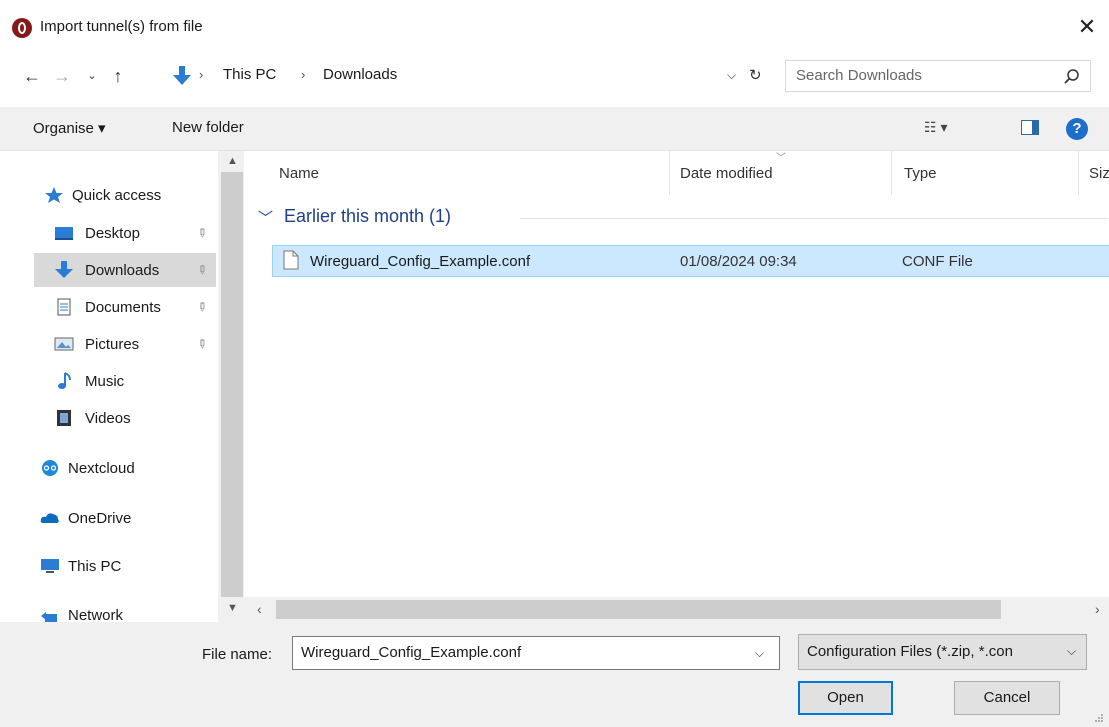 Image resolution: width=1109 pixels, height=727 pixels. I want to click on help-icon: ?, so click(1077, 129).